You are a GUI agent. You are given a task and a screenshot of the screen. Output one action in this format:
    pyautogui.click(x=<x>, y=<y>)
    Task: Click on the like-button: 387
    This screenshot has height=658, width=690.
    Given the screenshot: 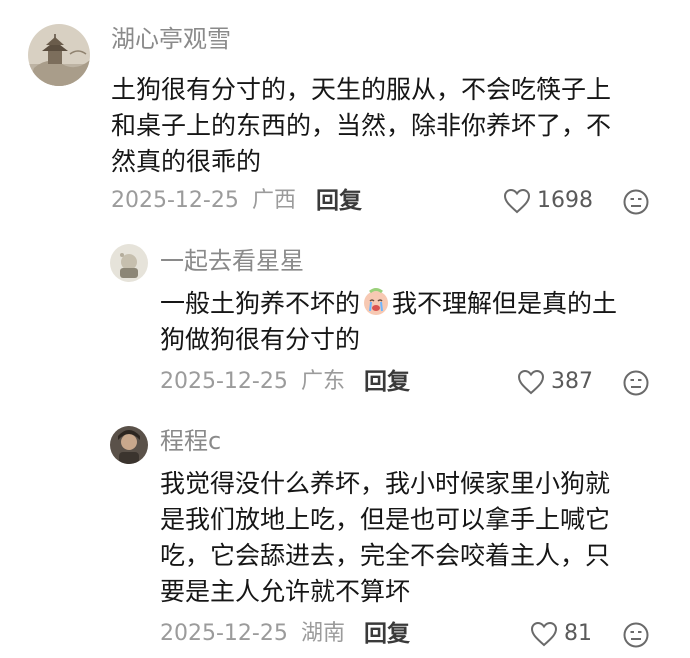 What is the action you would take?
    pyautogui.click(x=557, y=382)
    